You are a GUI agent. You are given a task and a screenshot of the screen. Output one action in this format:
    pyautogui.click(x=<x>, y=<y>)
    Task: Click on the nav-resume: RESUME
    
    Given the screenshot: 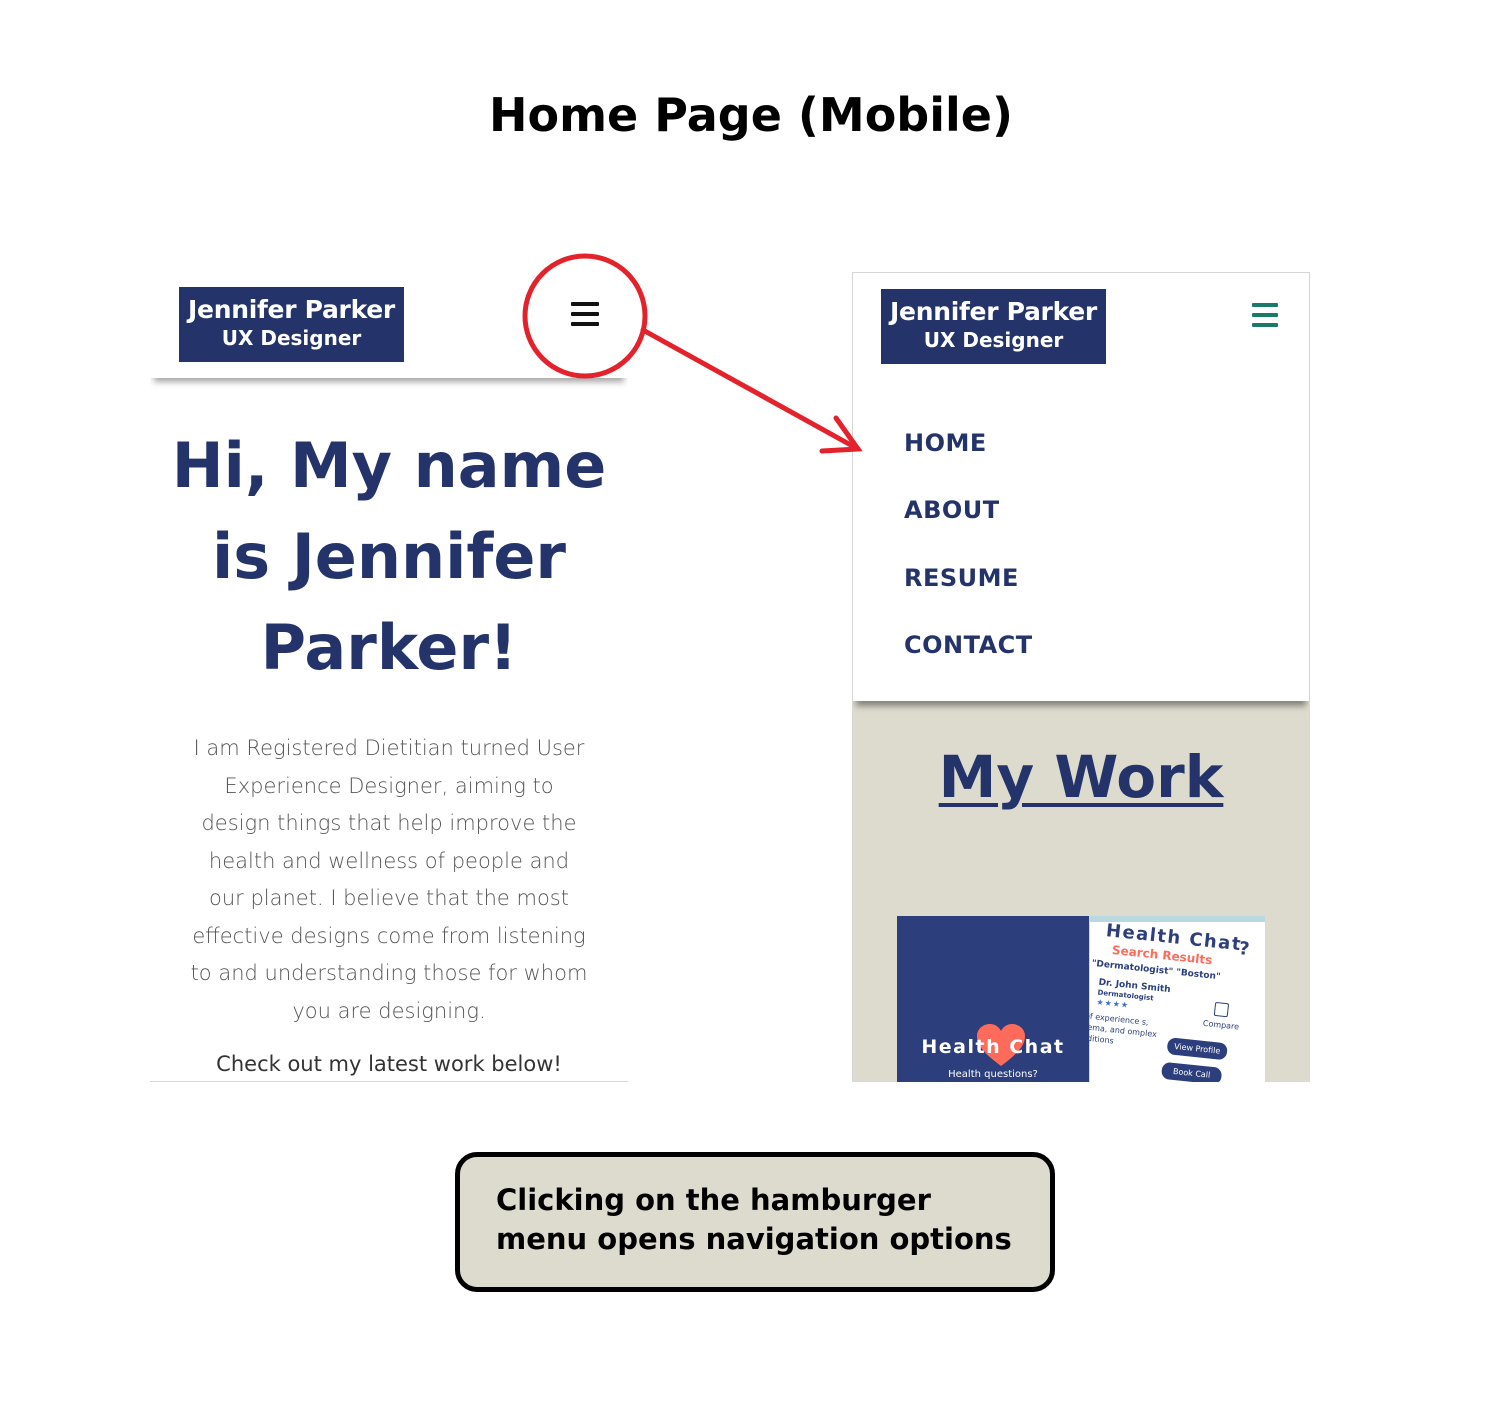 What is the action you would take?
    pyautogui.click(x=961, y=578)
    